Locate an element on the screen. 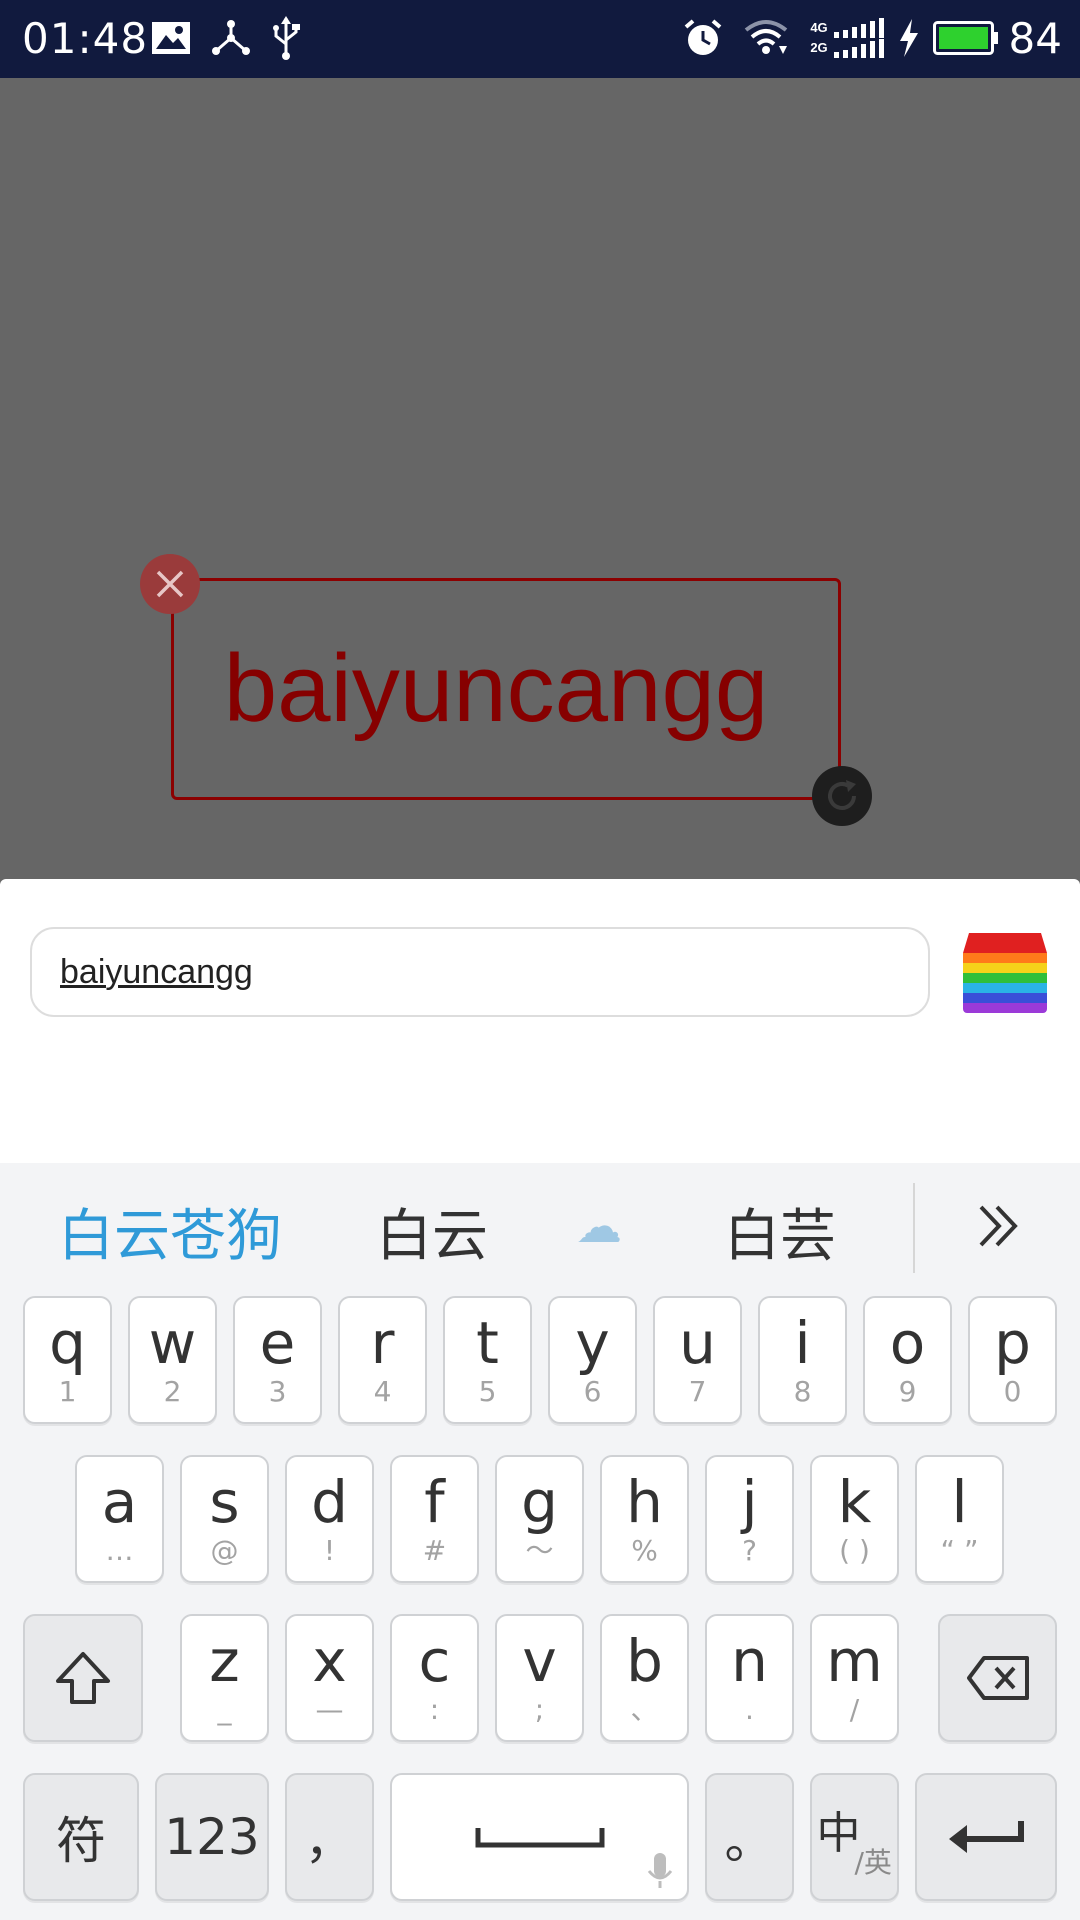 The image size is (1080, 1920). key-k: k( ) is located at coordinates (854, 1519).